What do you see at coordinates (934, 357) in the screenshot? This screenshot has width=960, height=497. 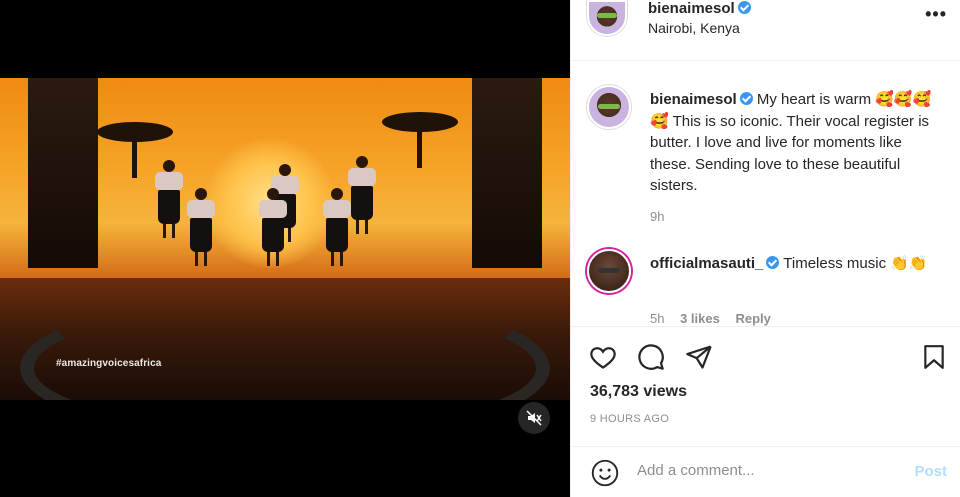 I see `save-bookmark-icon` at bounding box center [934, 357].